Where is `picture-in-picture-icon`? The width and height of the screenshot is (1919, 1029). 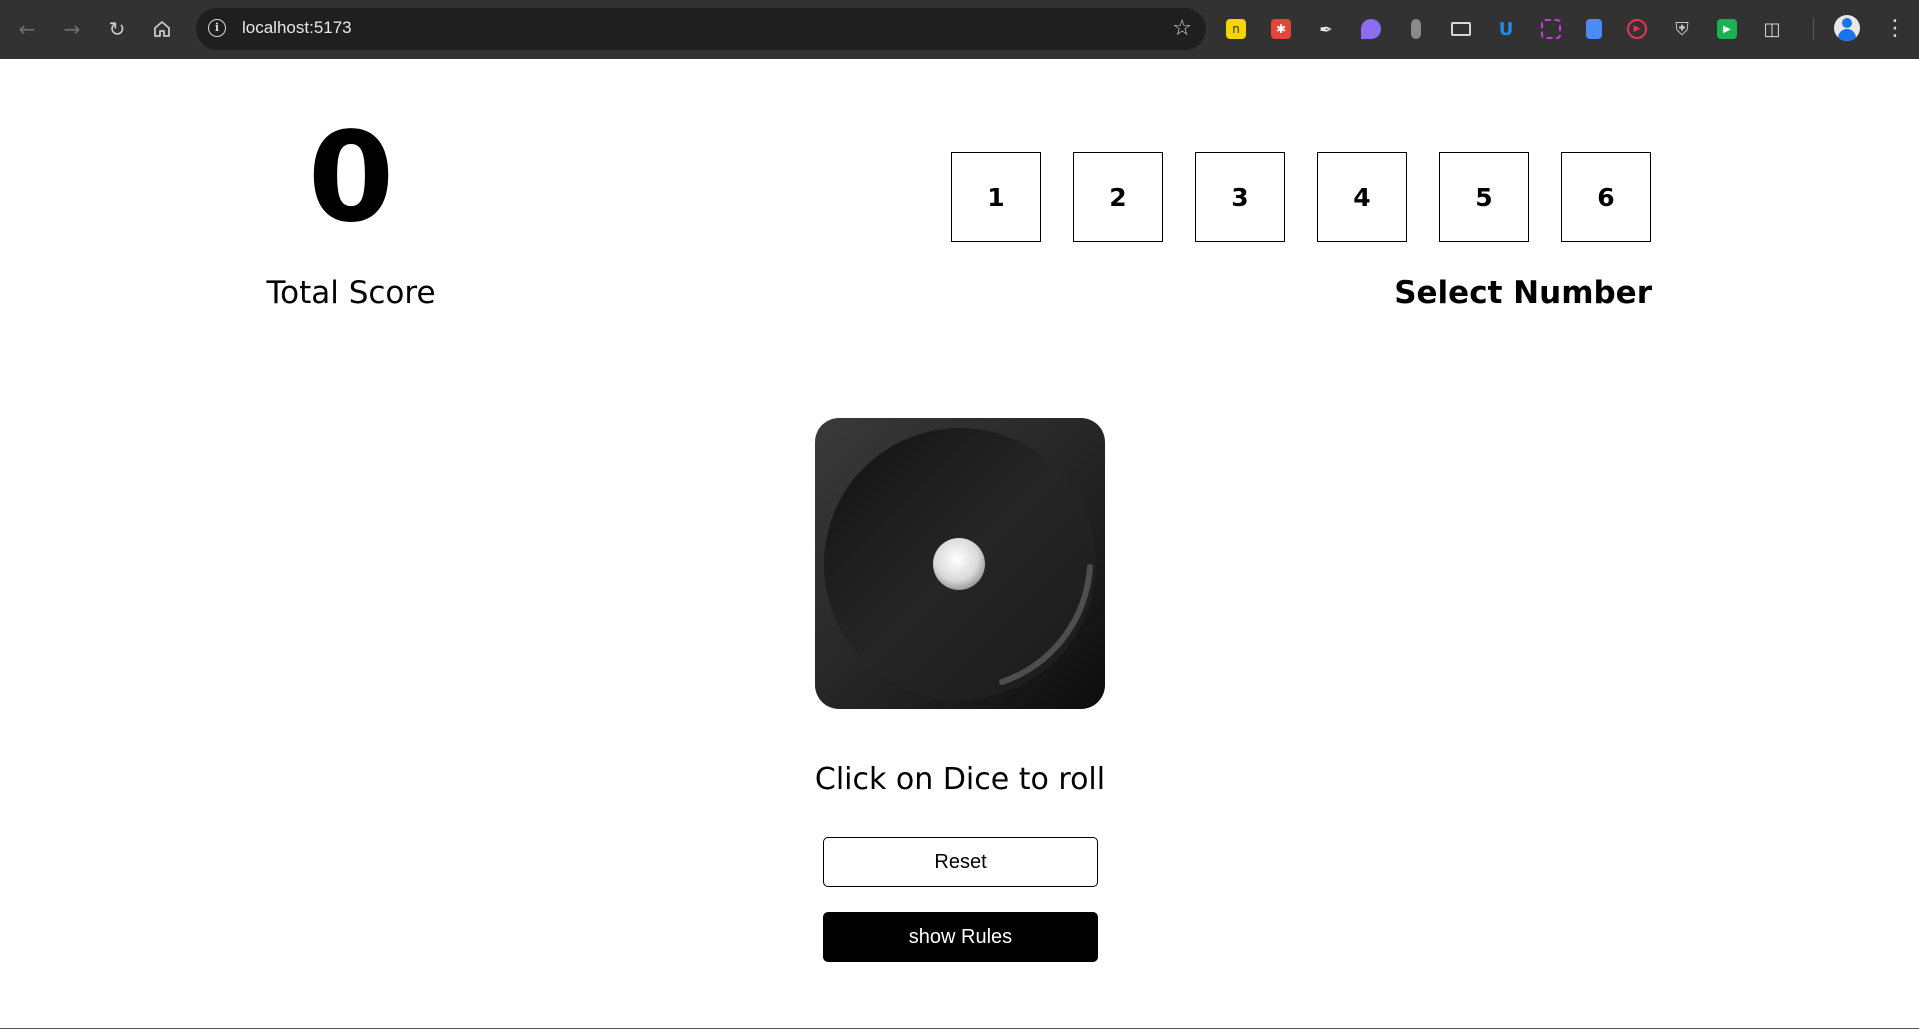 picture-in-picture-icon is located at coordinates (1461, 29).